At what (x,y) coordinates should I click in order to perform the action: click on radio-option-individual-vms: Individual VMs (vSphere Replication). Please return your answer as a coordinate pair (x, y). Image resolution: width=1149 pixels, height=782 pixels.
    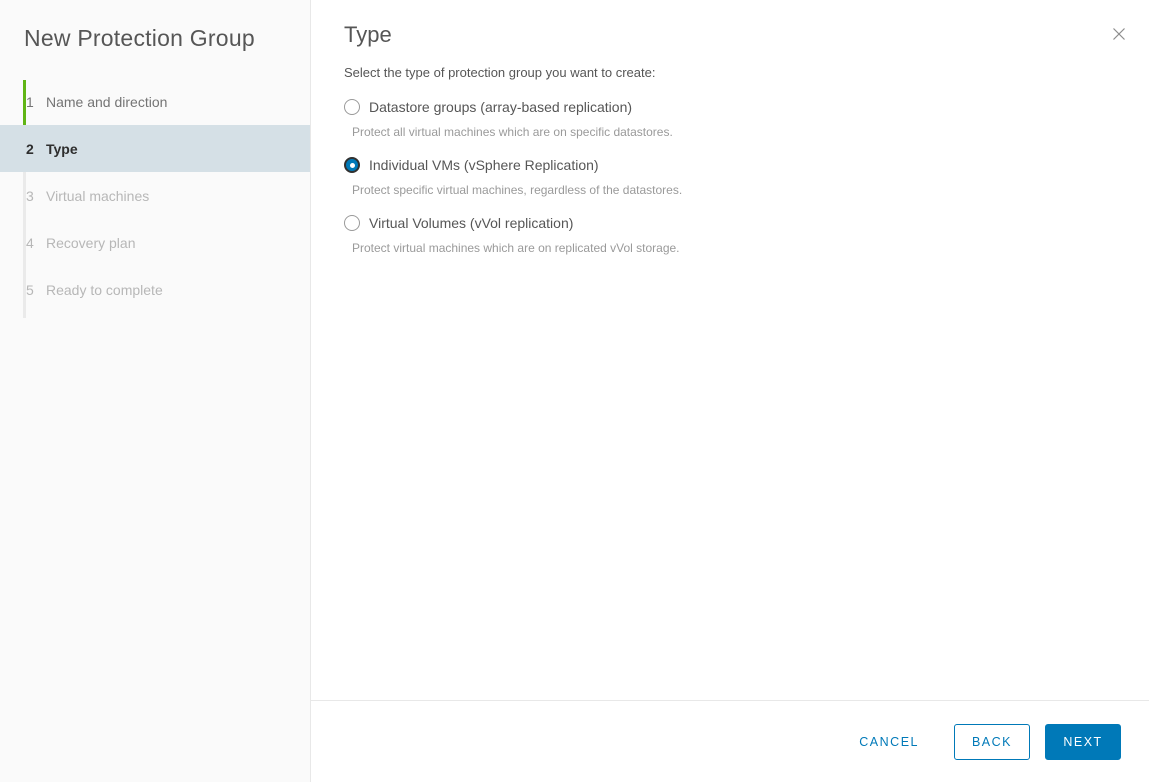
    Looking at the image, I should click on (728, 165).